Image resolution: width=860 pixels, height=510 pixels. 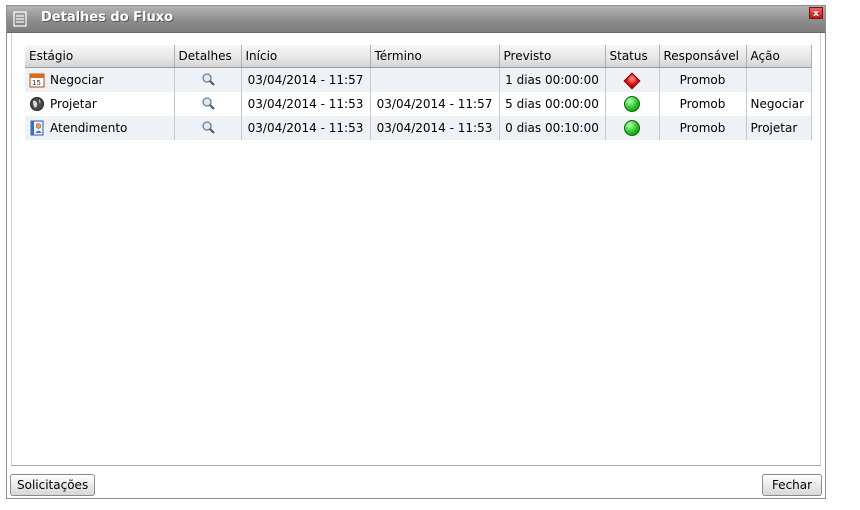 What do you see at coordinates (306, 56) in the screenshot?
I see `column-header-start: Início` at bounding box center [306, 56].